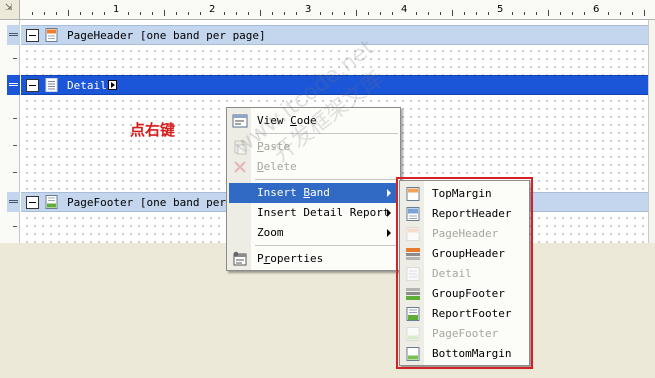  I want to click on submenu-item-label: PageFooter, so click(465, 333).